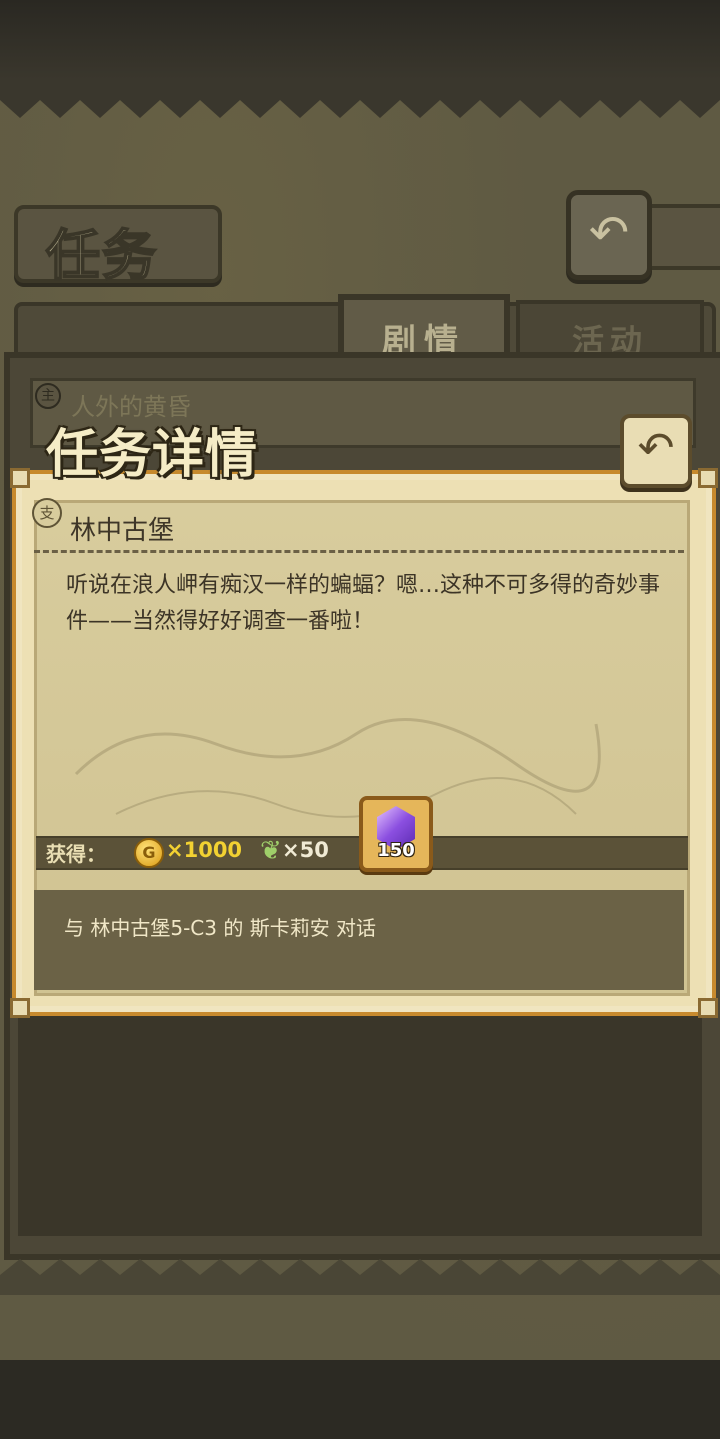  I want to click on feather-icon: ❦, so click(271, 851).